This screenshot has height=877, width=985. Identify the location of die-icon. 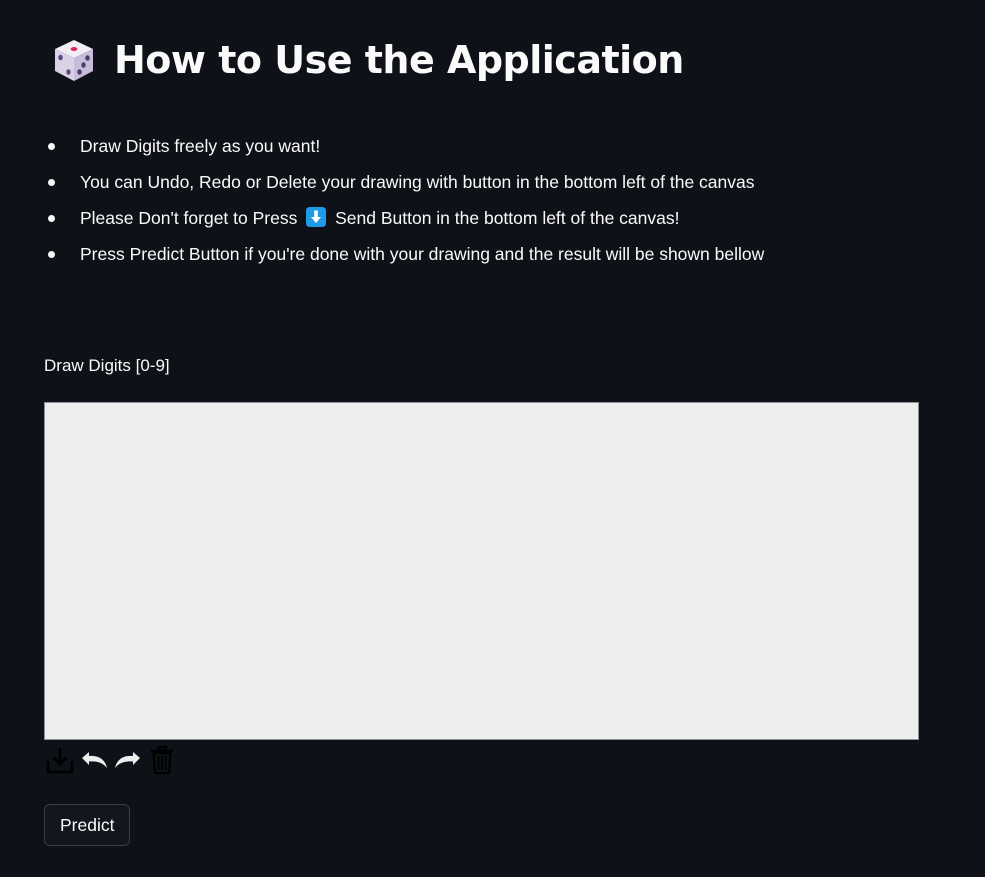
(74, 60).